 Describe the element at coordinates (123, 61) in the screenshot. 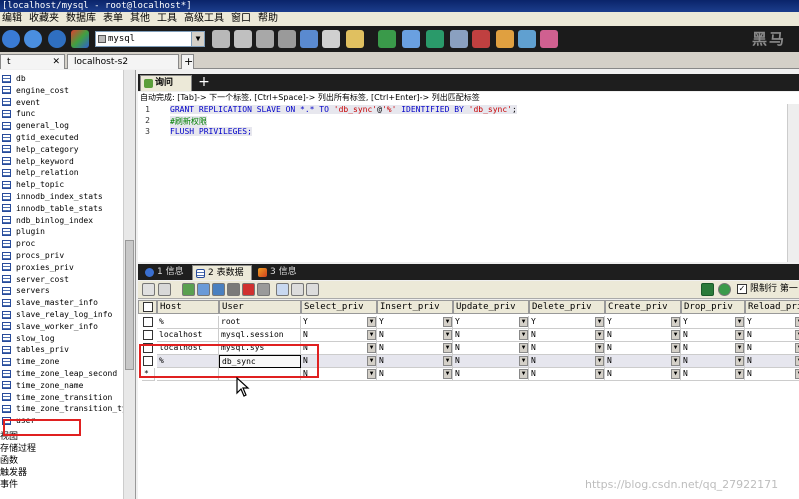

I see `connection-tab-2: localhost-s2` at that location.